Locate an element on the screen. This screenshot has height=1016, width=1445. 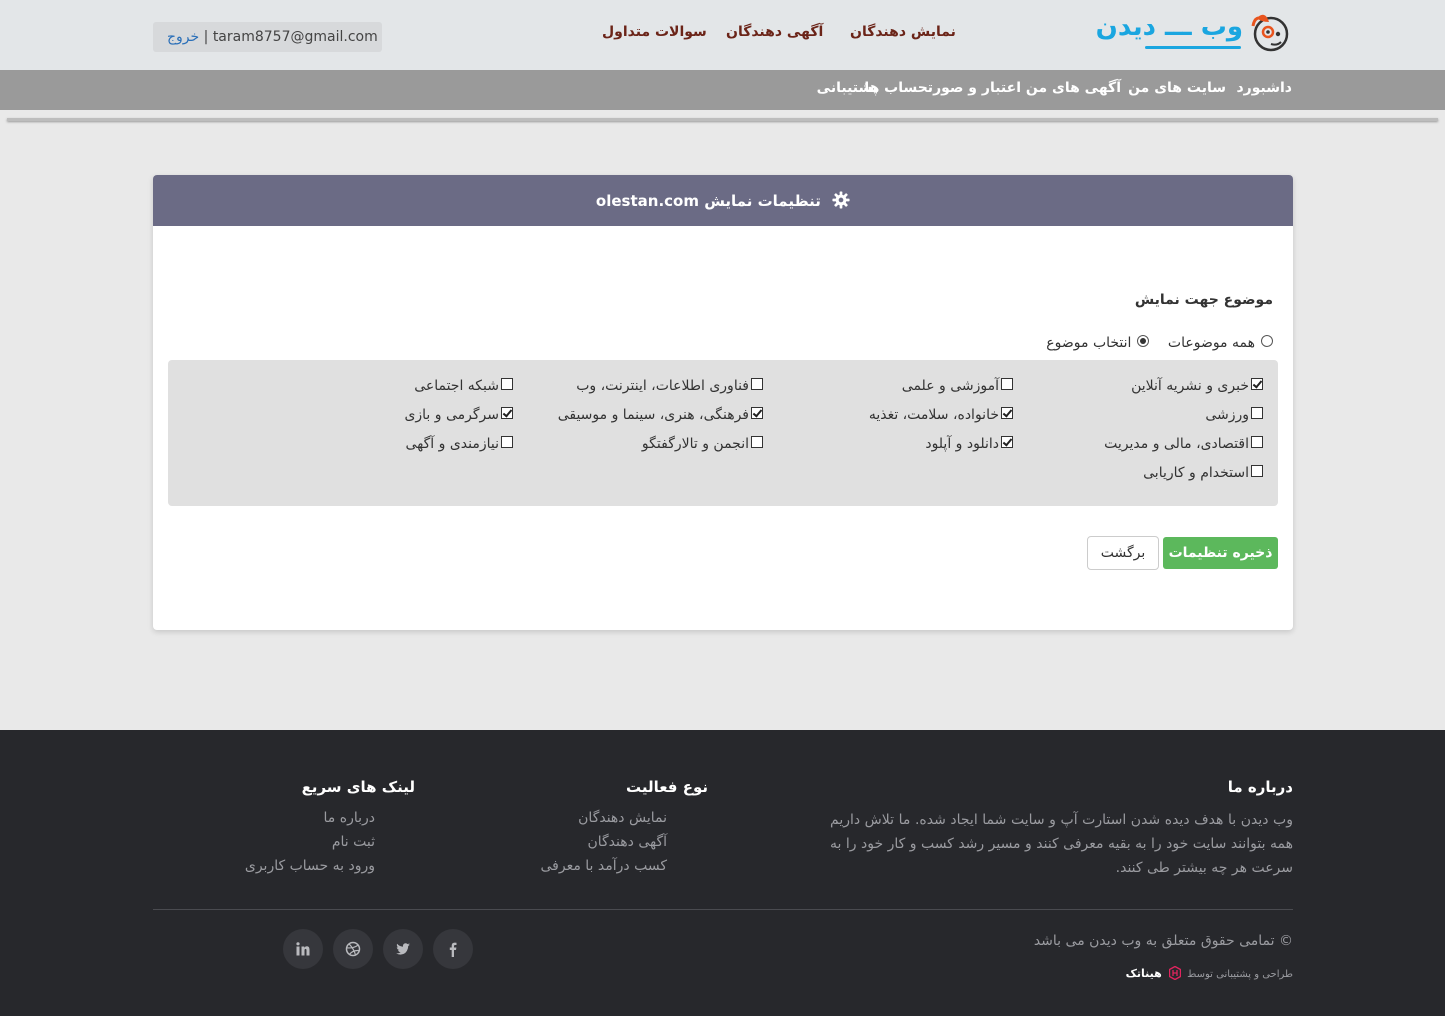
topic-education-checkbox is located at coordinates (1007, 384).